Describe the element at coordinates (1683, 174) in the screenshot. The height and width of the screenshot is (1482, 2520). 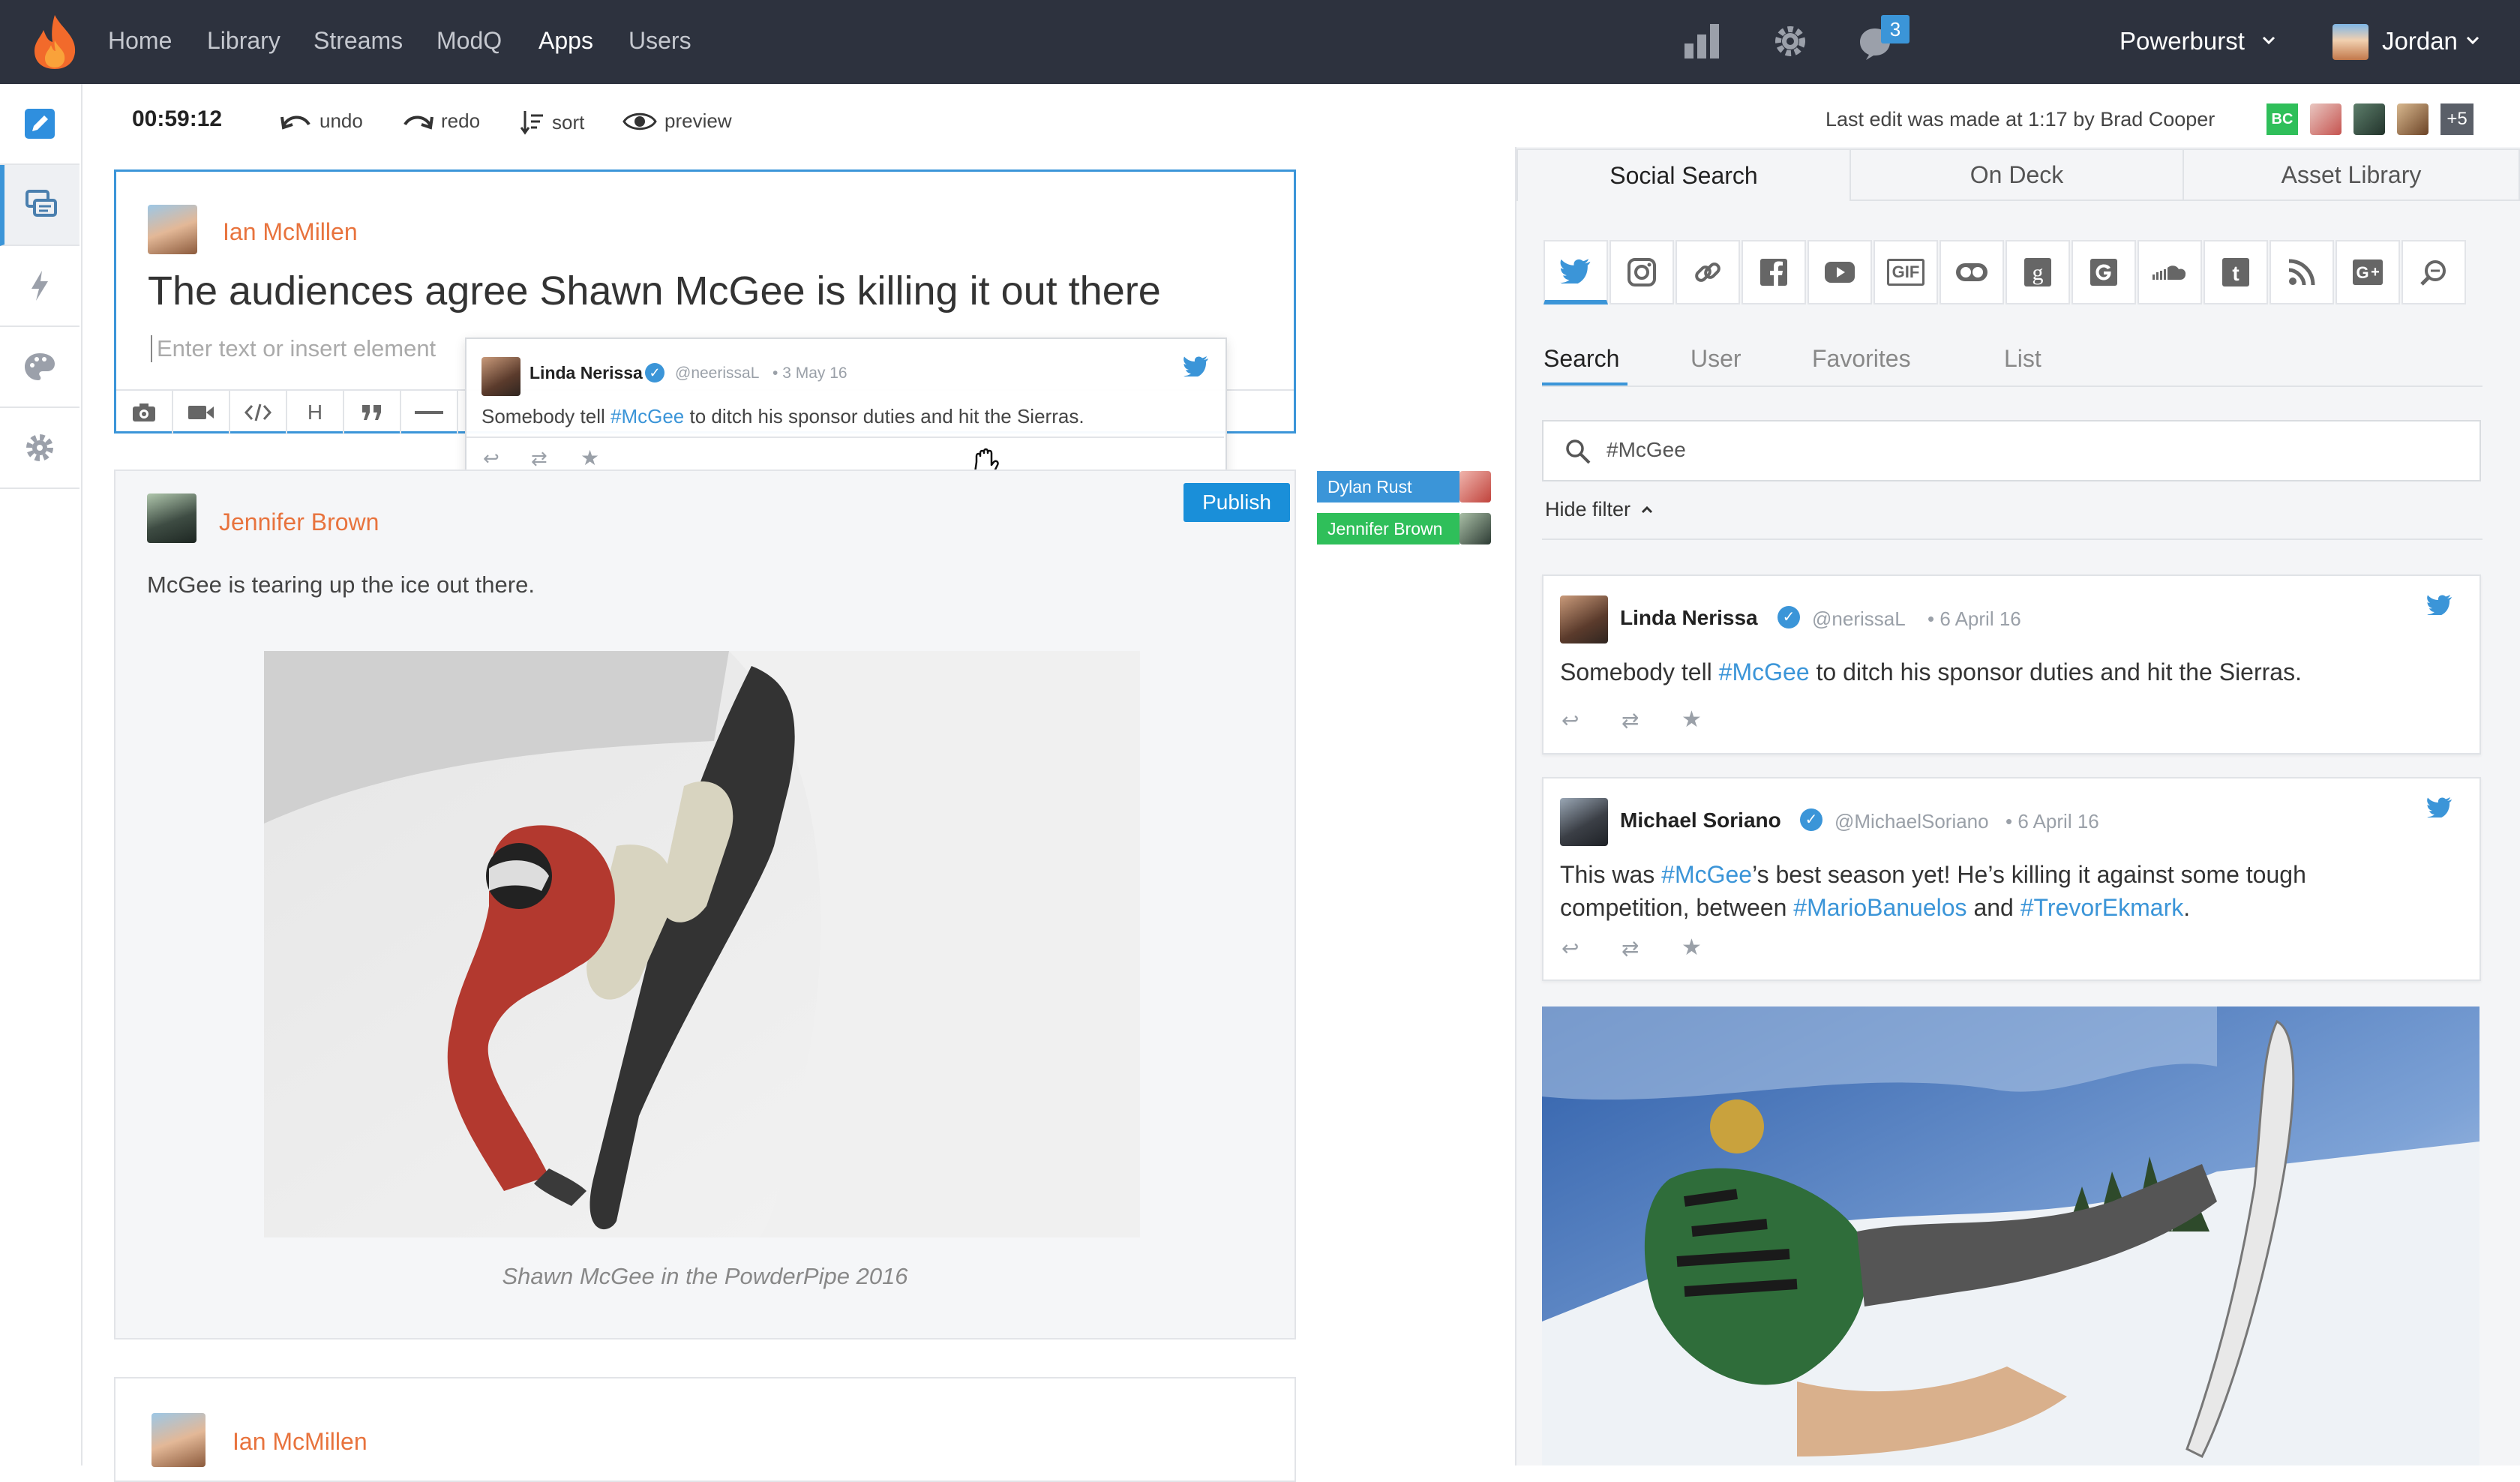
I see `tab-social-search: Social Search` at that location.